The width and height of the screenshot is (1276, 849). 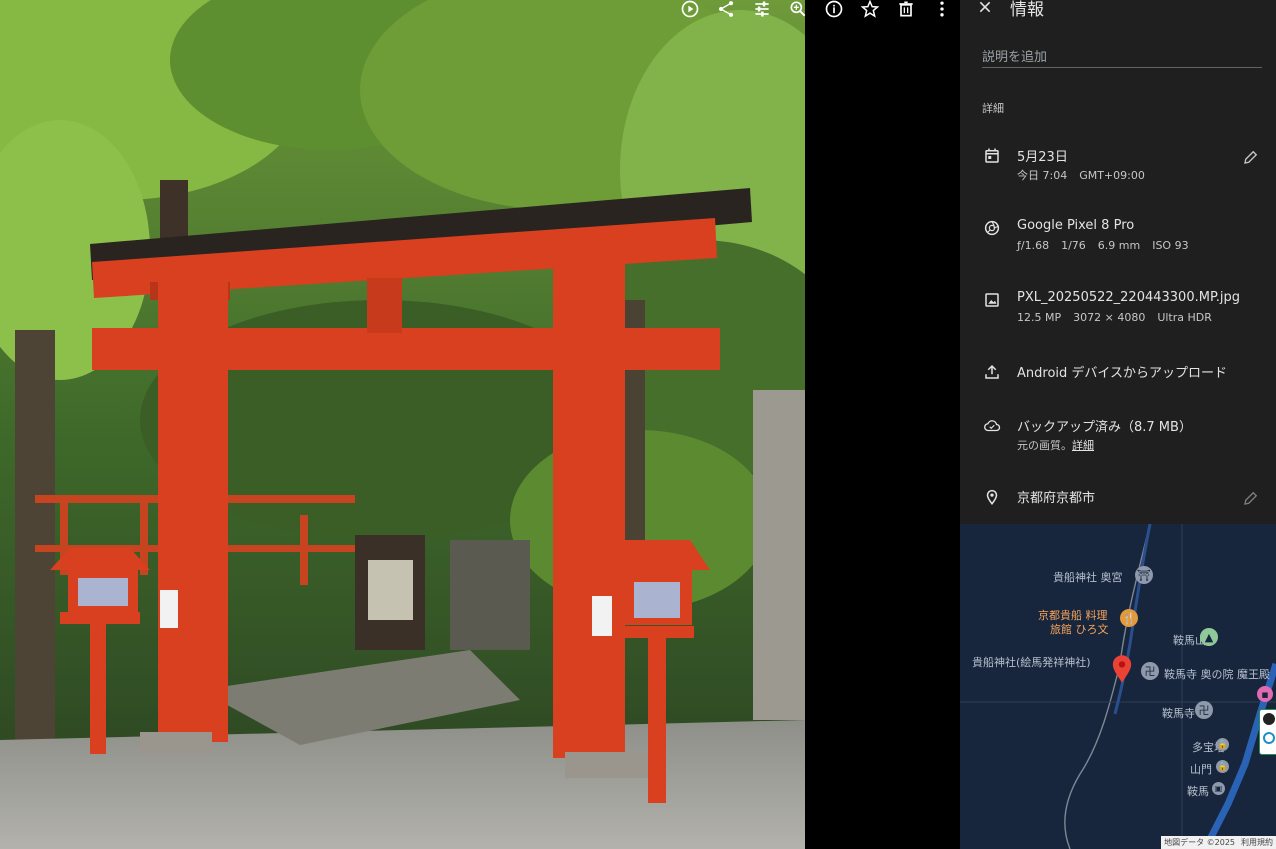 I want to click on info-panel-header: 情報, so click(x=1118, y=11).